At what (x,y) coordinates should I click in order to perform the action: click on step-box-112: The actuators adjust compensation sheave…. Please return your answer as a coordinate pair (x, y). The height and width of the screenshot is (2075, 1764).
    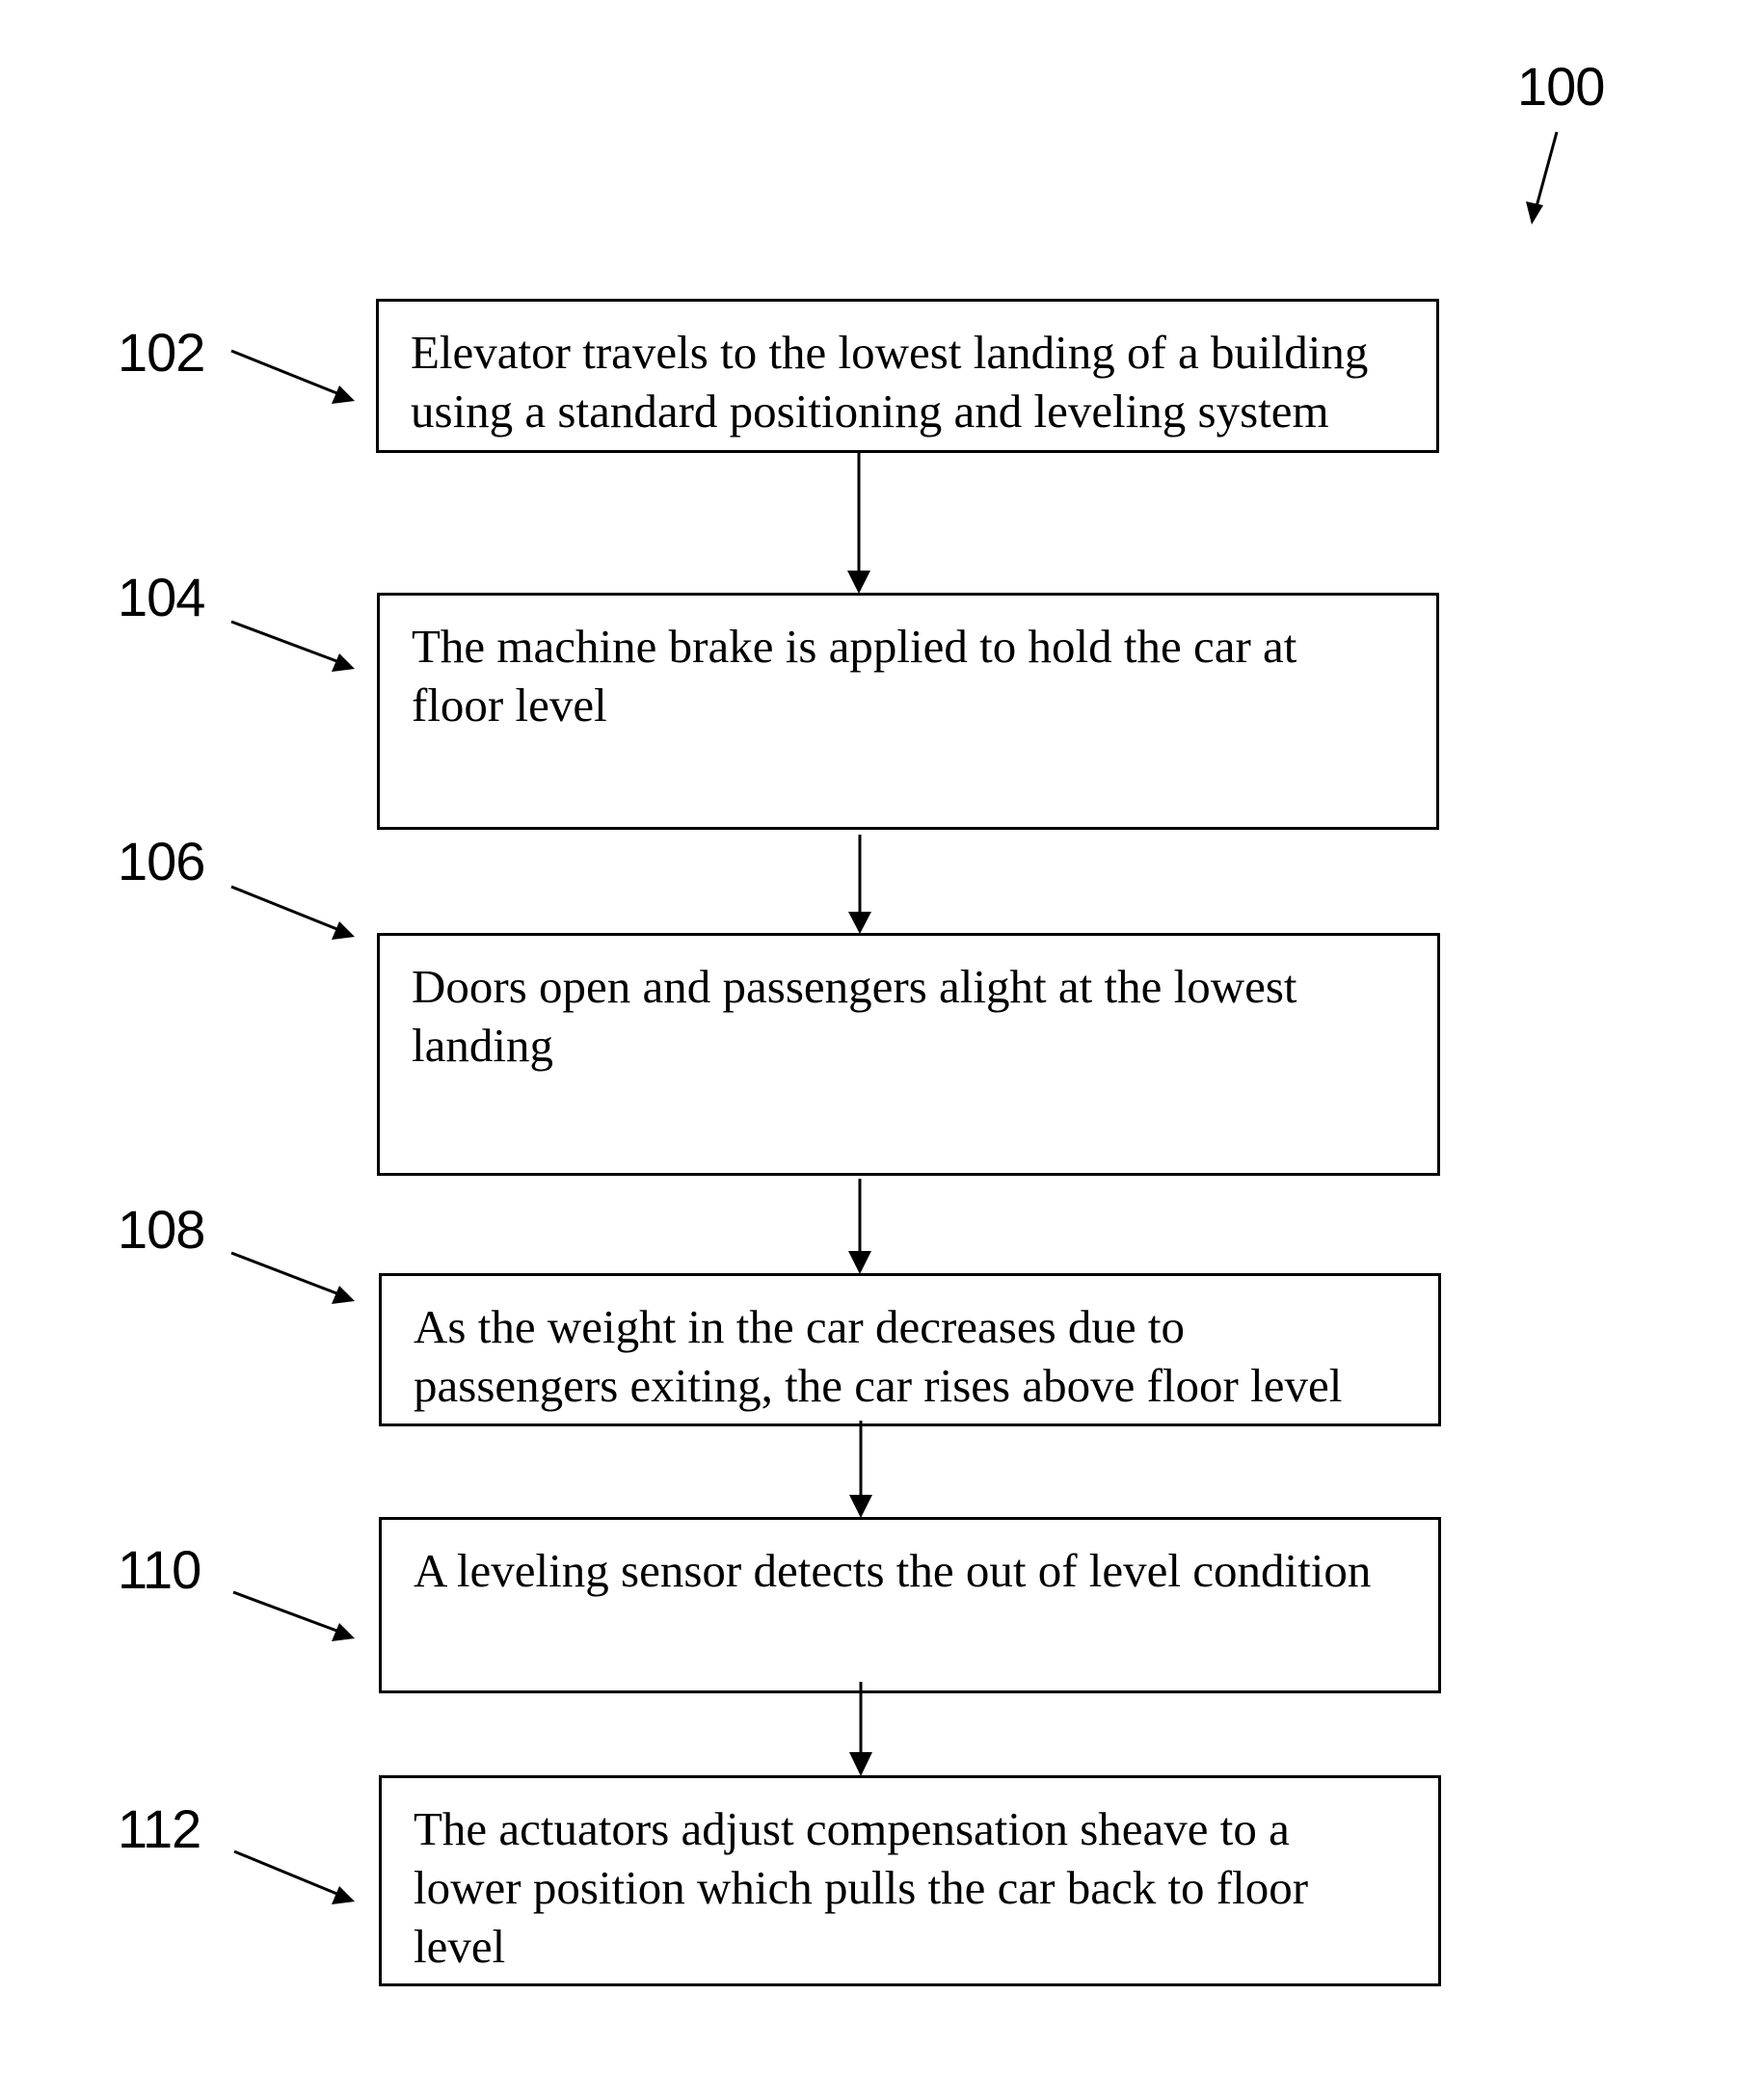
    Looking at the image, I should click on (910, 1880).